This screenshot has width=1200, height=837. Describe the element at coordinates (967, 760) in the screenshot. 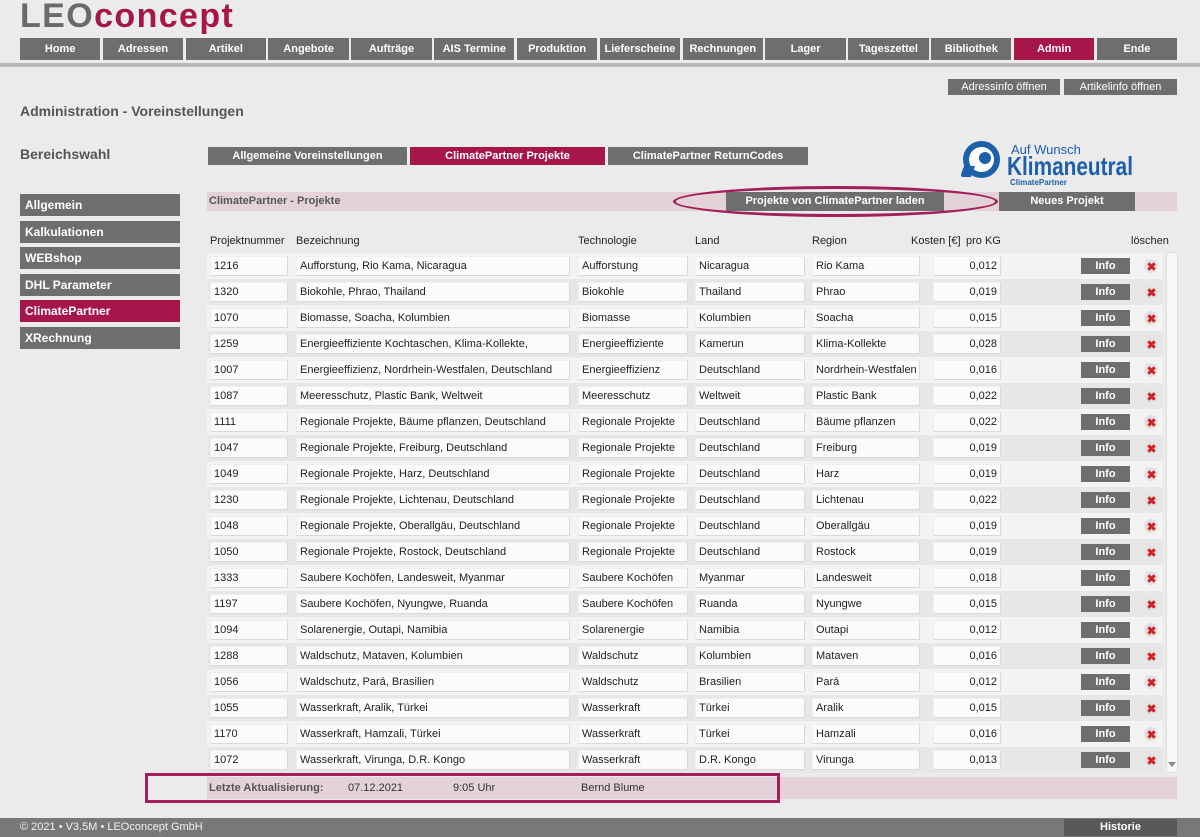

I see `kosten-field: 0,013` at that location.